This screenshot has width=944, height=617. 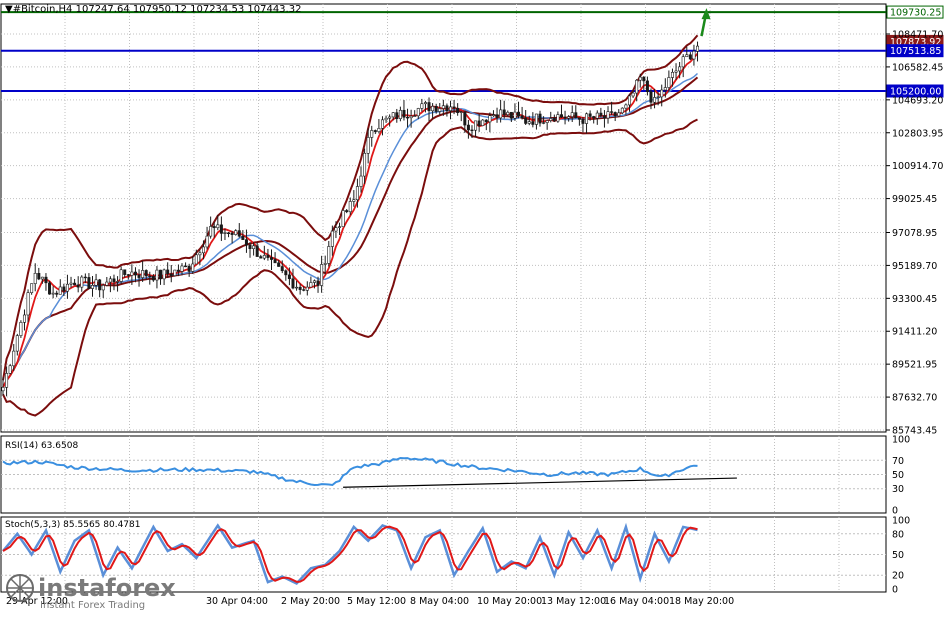 I want to click on time-tick-label: 18 May 20:00, so click(x=701, y=601).